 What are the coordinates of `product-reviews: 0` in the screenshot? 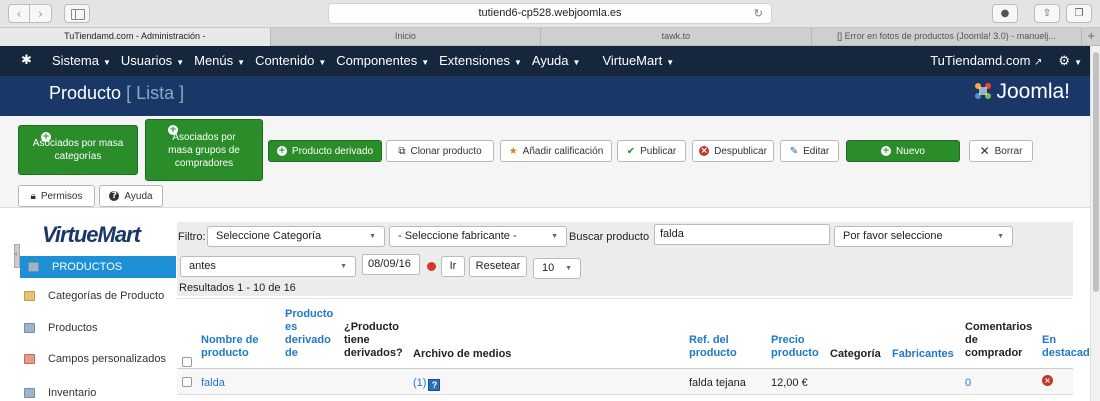 It's located at (968, 383).